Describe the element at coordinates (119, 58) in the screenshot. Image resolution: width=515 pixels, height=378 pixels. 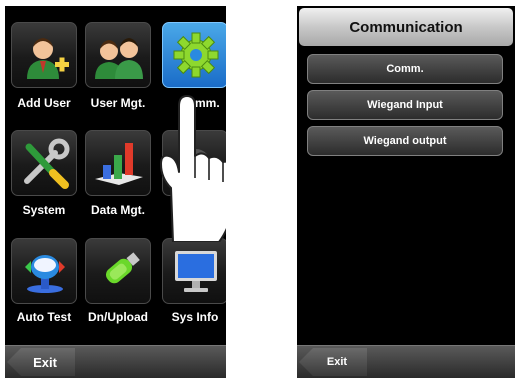
I see `user-mgt-icon` at that location.